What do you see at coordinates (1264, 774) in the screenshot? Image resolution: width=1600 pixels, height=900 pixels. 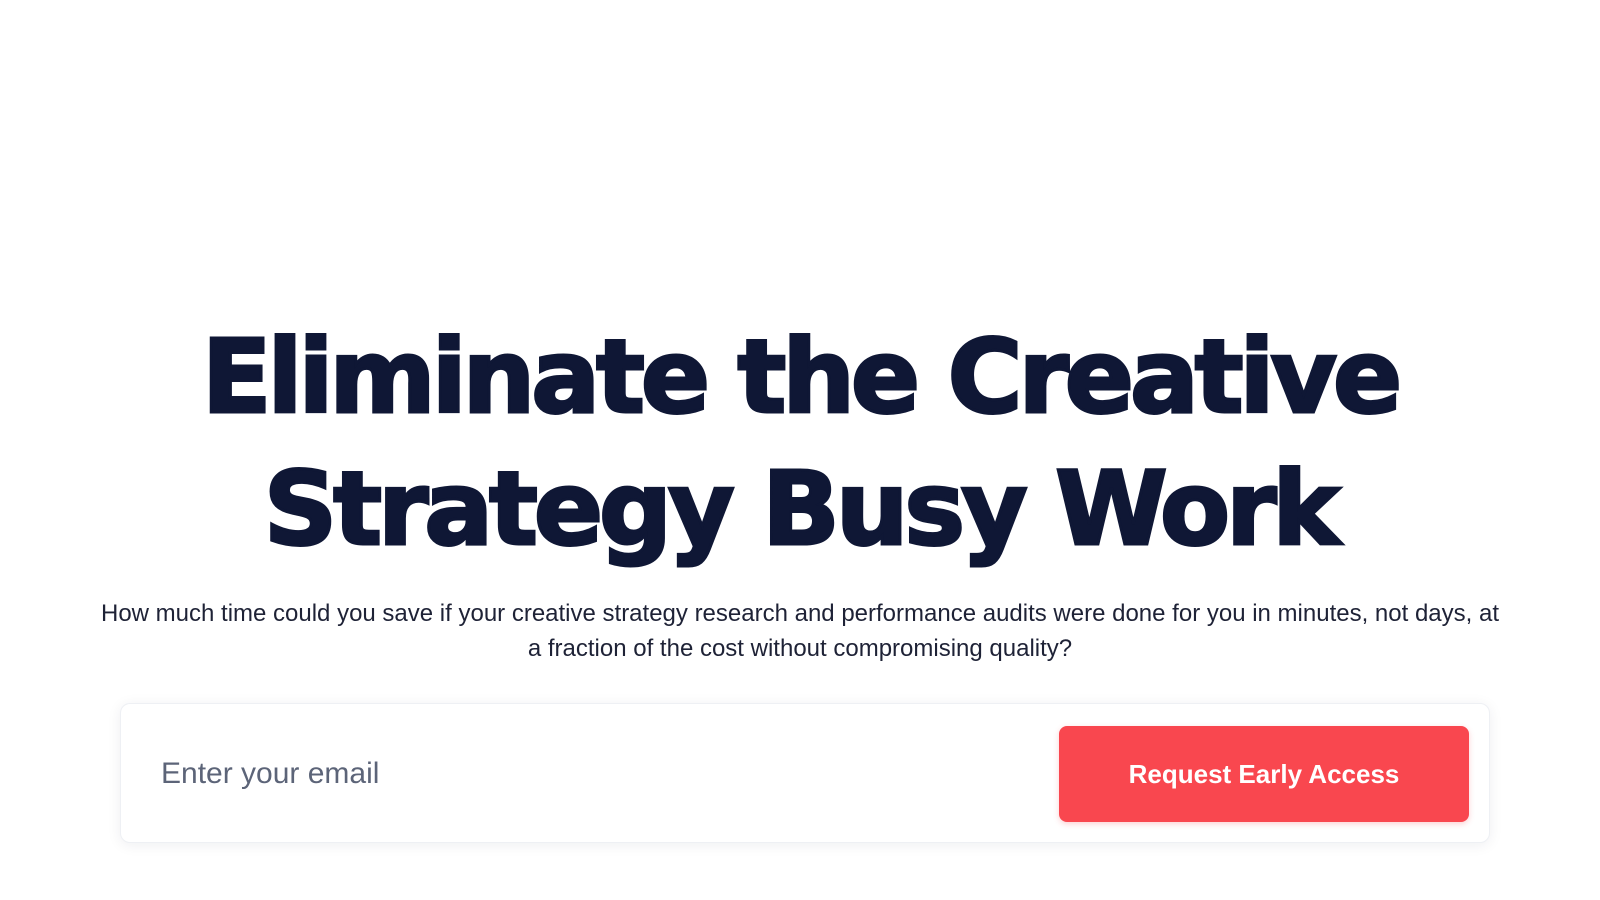 I see `request-early-access-button: Request Early Access` at bounding box center [1264, 774].